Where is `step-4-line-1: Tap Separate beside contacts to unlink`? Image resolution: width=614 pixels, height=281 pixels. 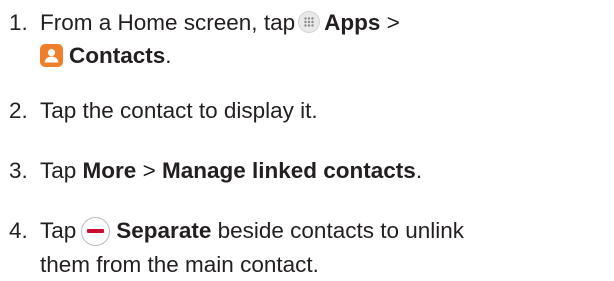 step-4-line-1: Tap Separate beside contacts to unlink is located at coordinates (252, 230).